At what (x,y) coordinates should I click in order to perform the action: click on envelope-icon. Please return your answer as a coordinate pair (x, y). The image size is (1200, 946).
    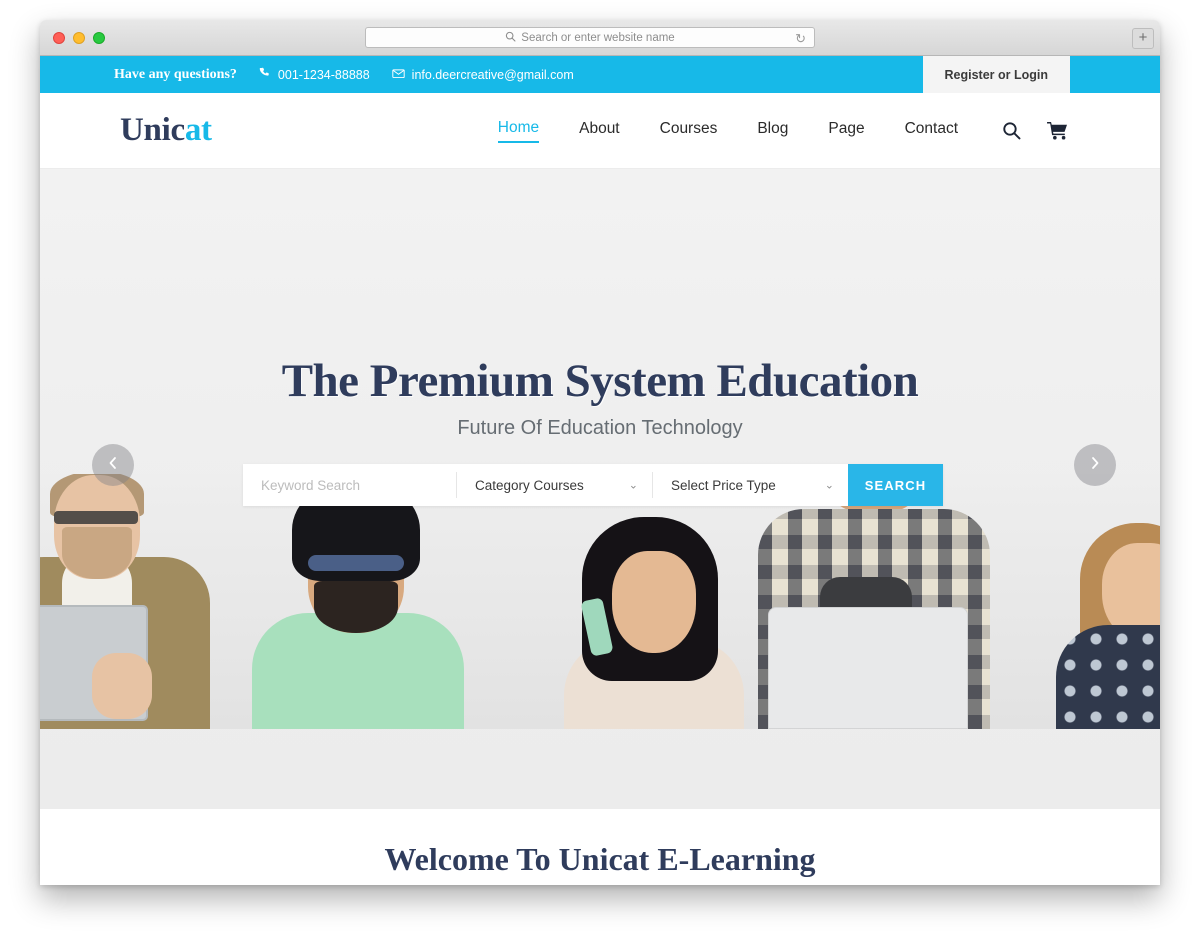
    Looking at the image, I should click on (398, 75).